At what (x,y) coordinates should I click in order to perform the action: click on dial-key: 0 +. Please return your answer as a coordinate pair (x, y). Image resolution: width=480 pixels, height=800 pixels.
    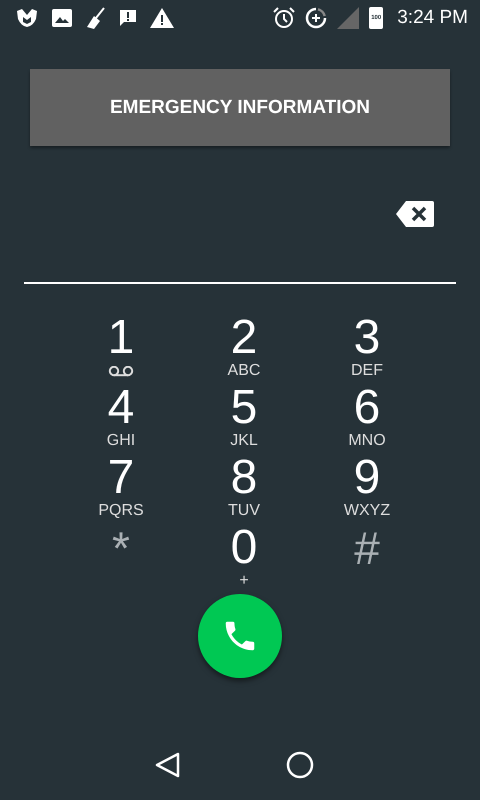
    Looking at the image, I should click on (244, 563).